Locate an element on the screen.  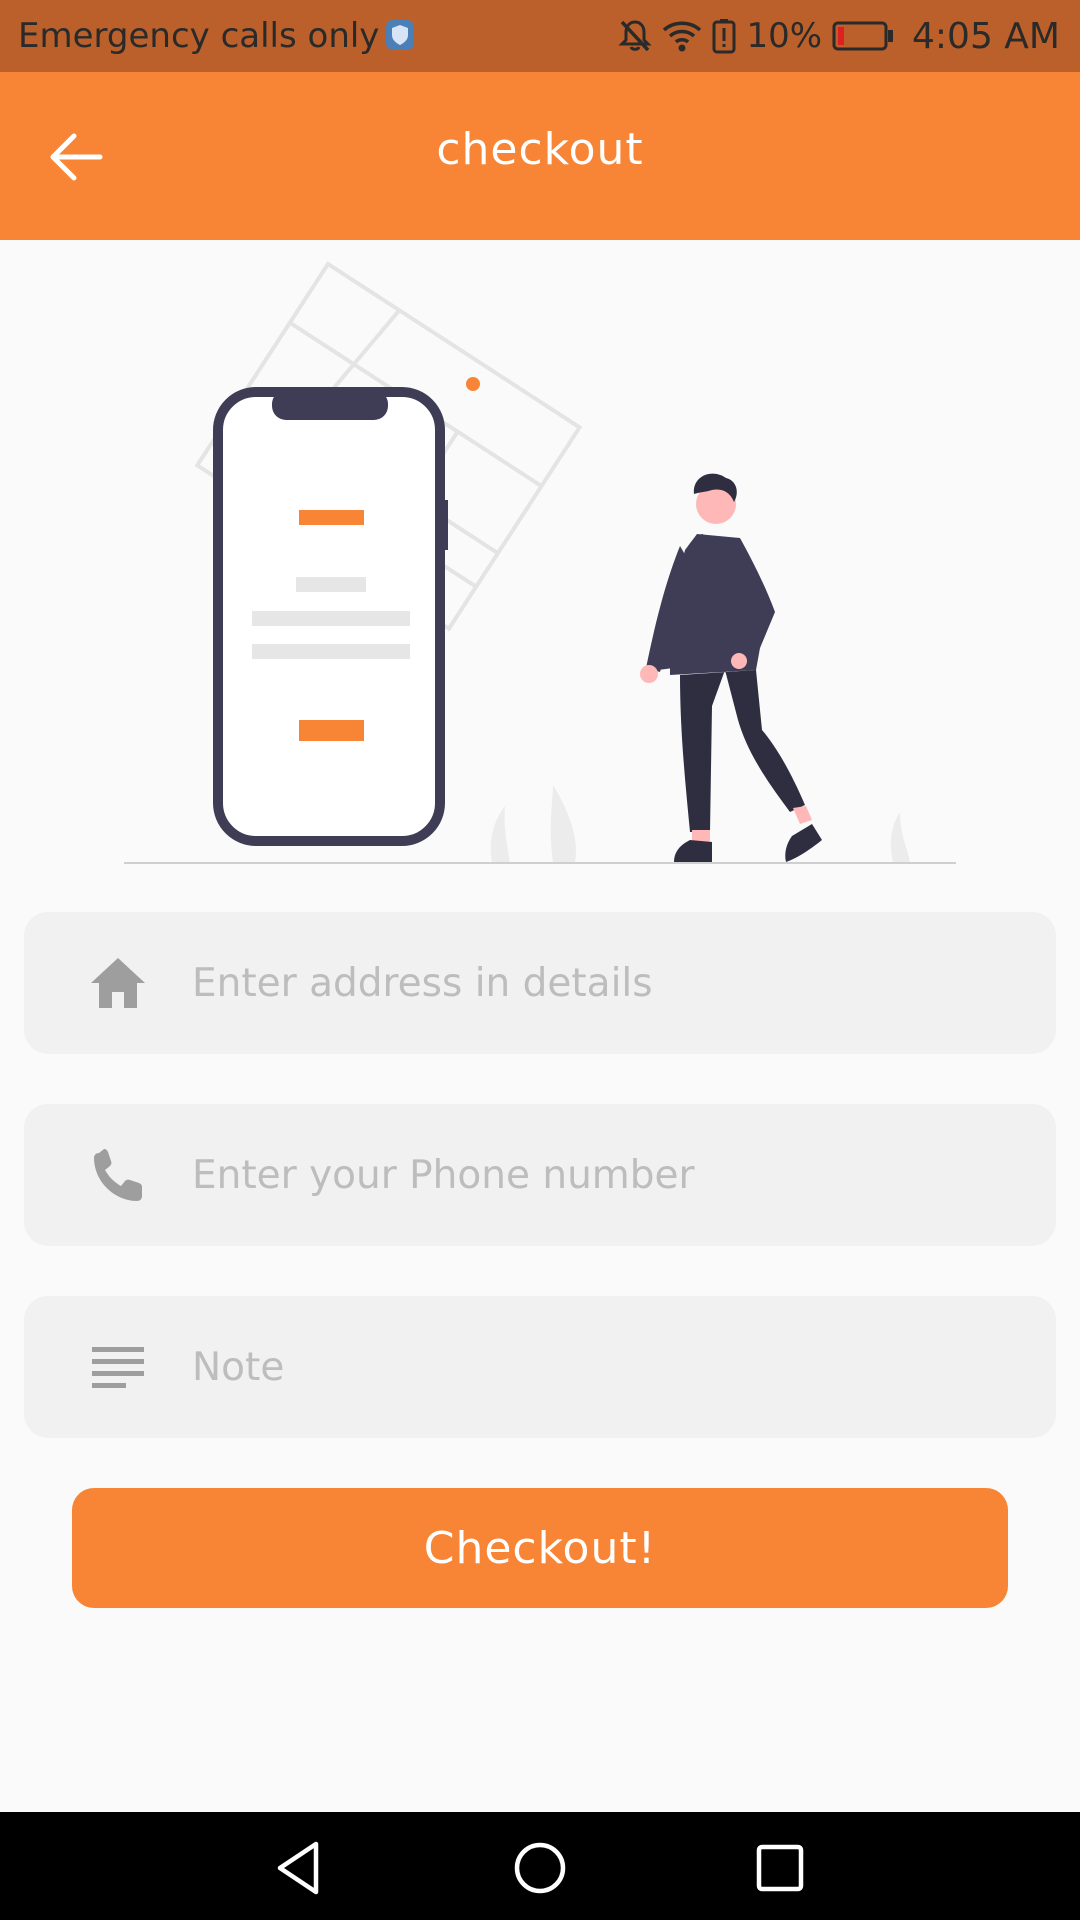
app-bar: checkout is located at coordinates (540, 156).